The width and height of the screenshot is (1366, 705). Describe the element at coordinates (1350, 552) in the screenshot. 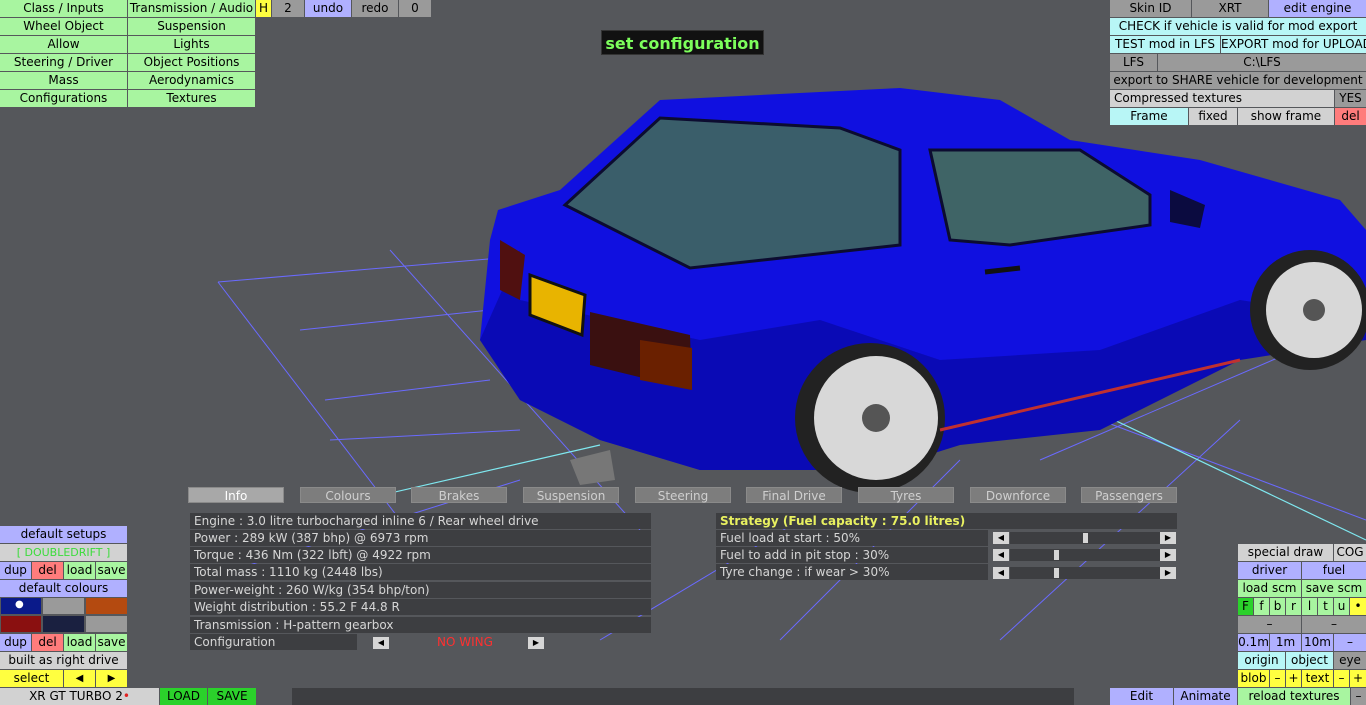

I see `cog-button: COG` at that location.